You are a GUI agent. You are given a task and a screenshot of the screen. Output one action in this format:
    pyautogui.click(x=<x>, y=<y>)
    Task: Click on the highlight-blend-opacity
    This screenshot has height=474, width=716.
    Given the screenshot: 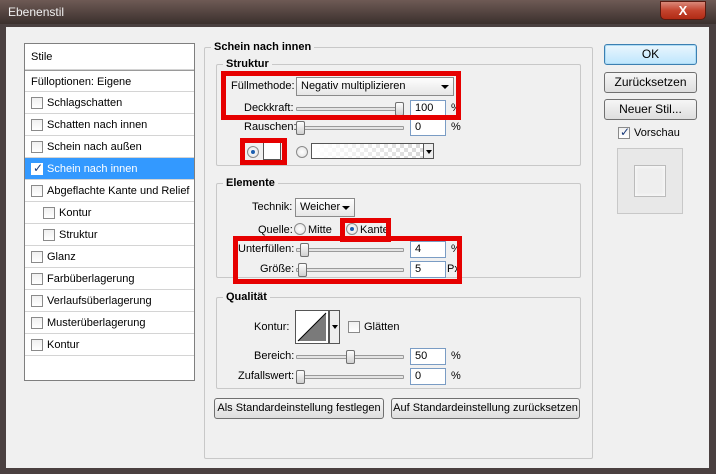 What is the action you would take?
    pyautogui.click(x=341, y=95)
    